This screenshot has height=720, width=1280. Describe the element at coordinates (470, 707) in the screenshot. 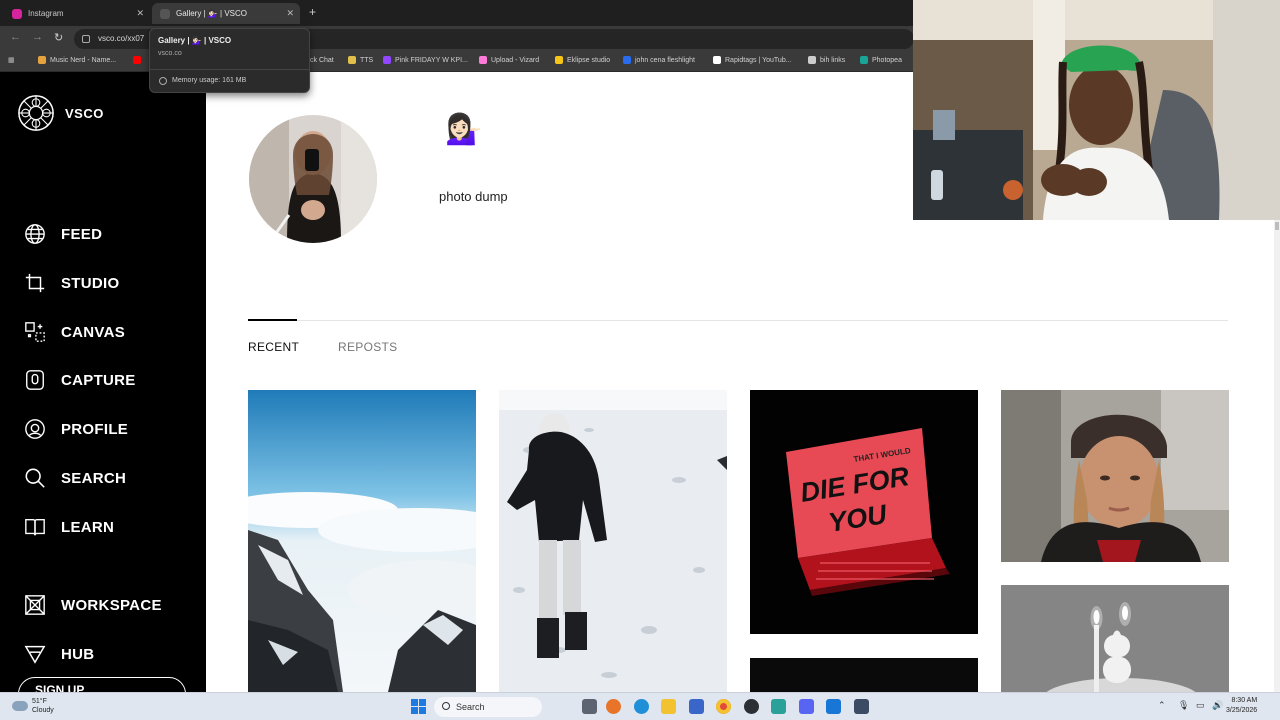

I see `taskbar-search-label: Search` at that location.